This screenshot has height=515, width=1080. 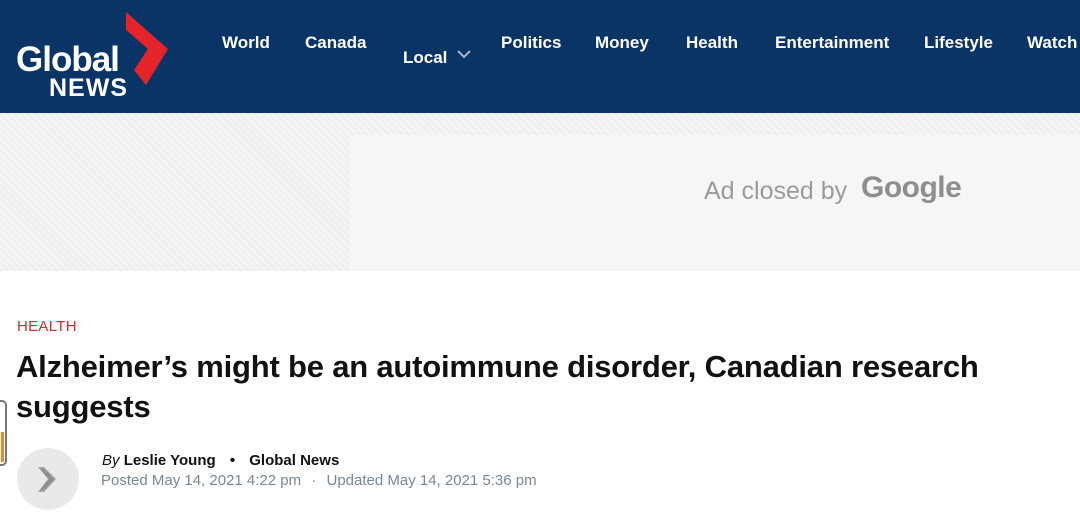 I want to click on nav-canada: Canada, so click(x=335, y=43).